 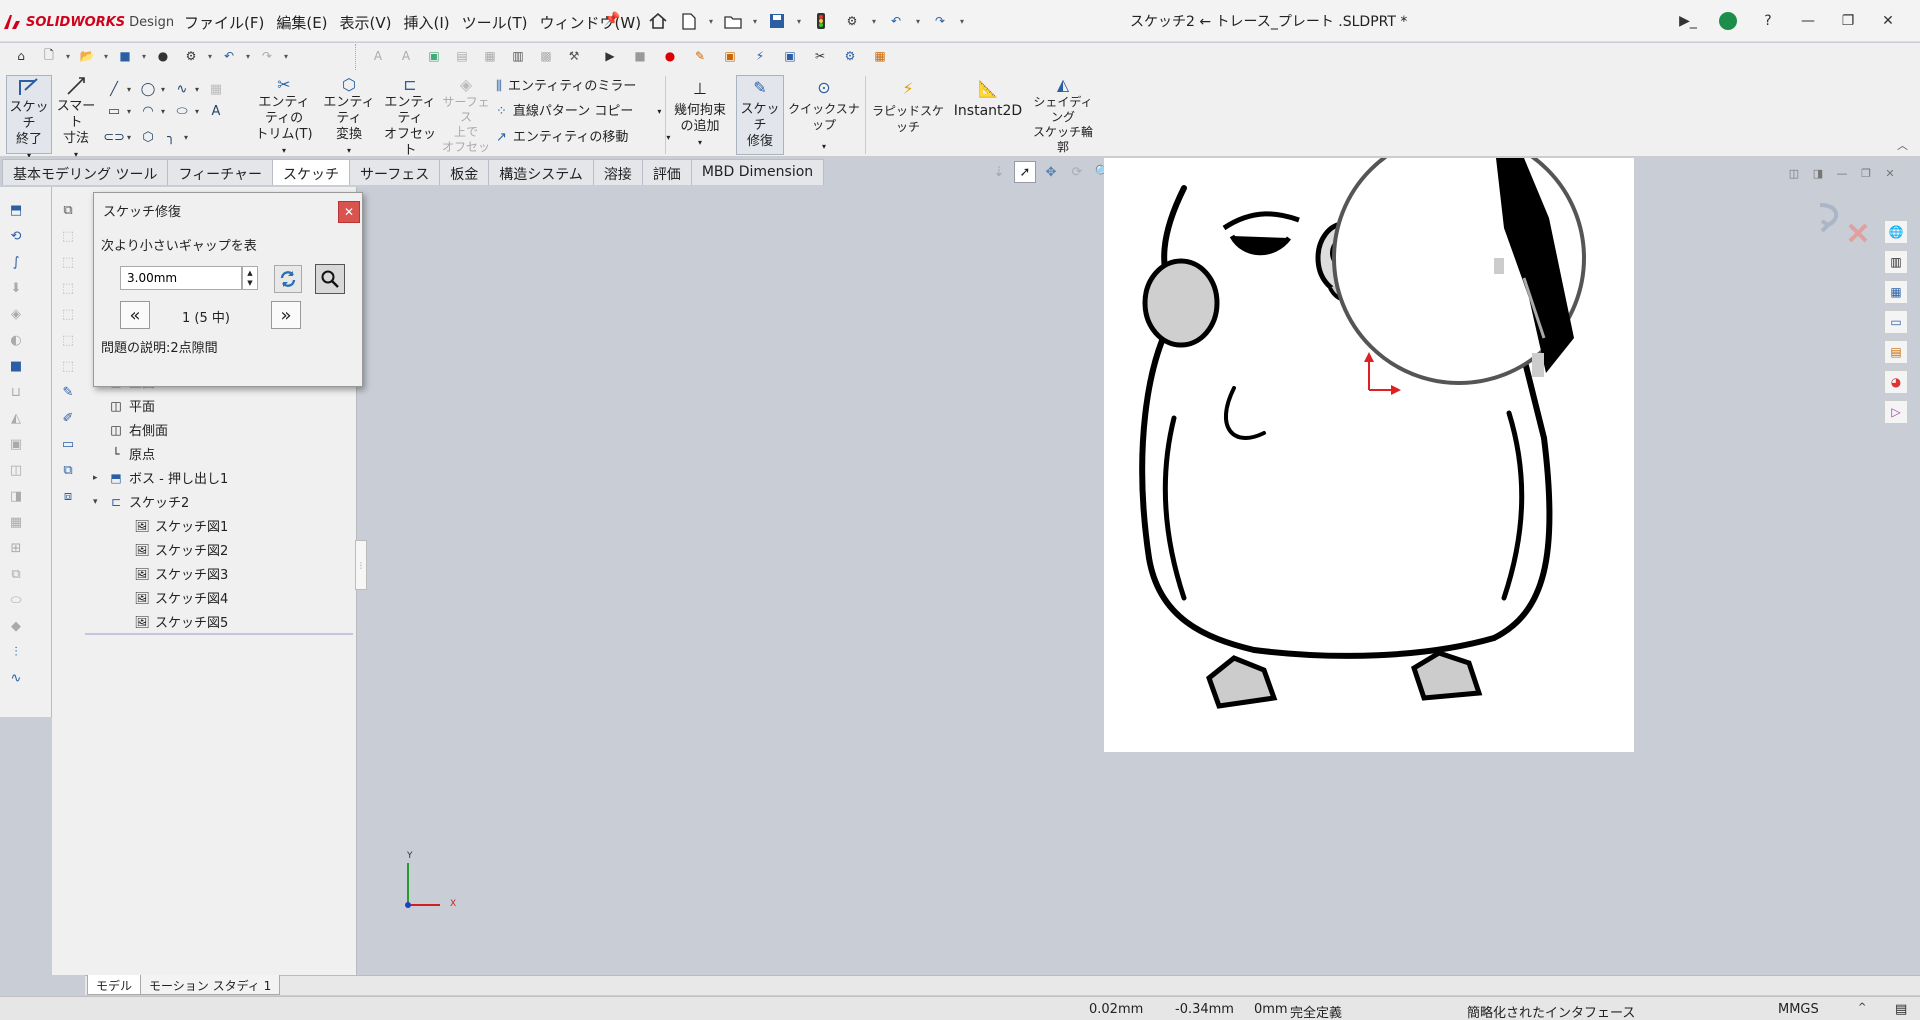 What do you see at coordinates (288, 279) in the screenshot?
I see `refresh-button` at bounding box center [288, 279].